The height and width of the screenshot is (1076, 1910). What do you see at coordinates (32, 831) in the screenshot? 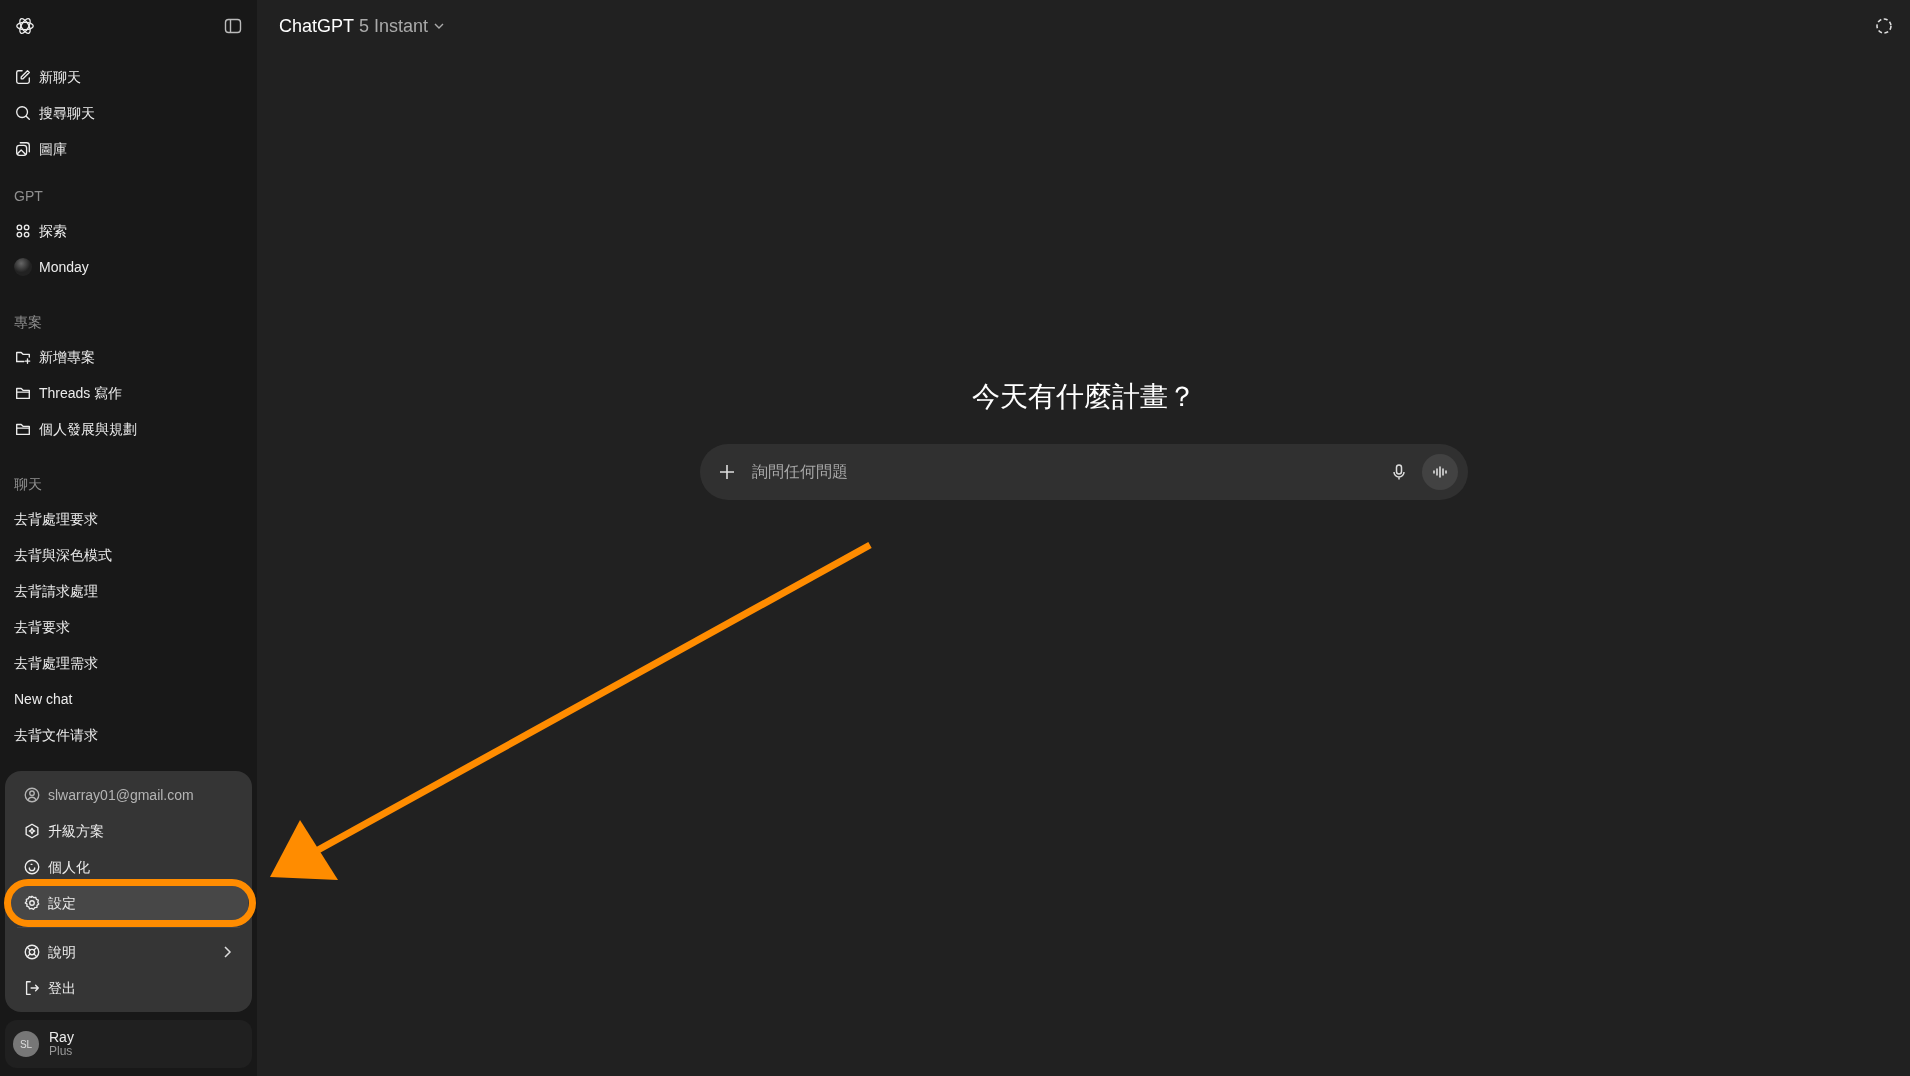
I see `upgrade-icon` at bounding box center [32, 831].